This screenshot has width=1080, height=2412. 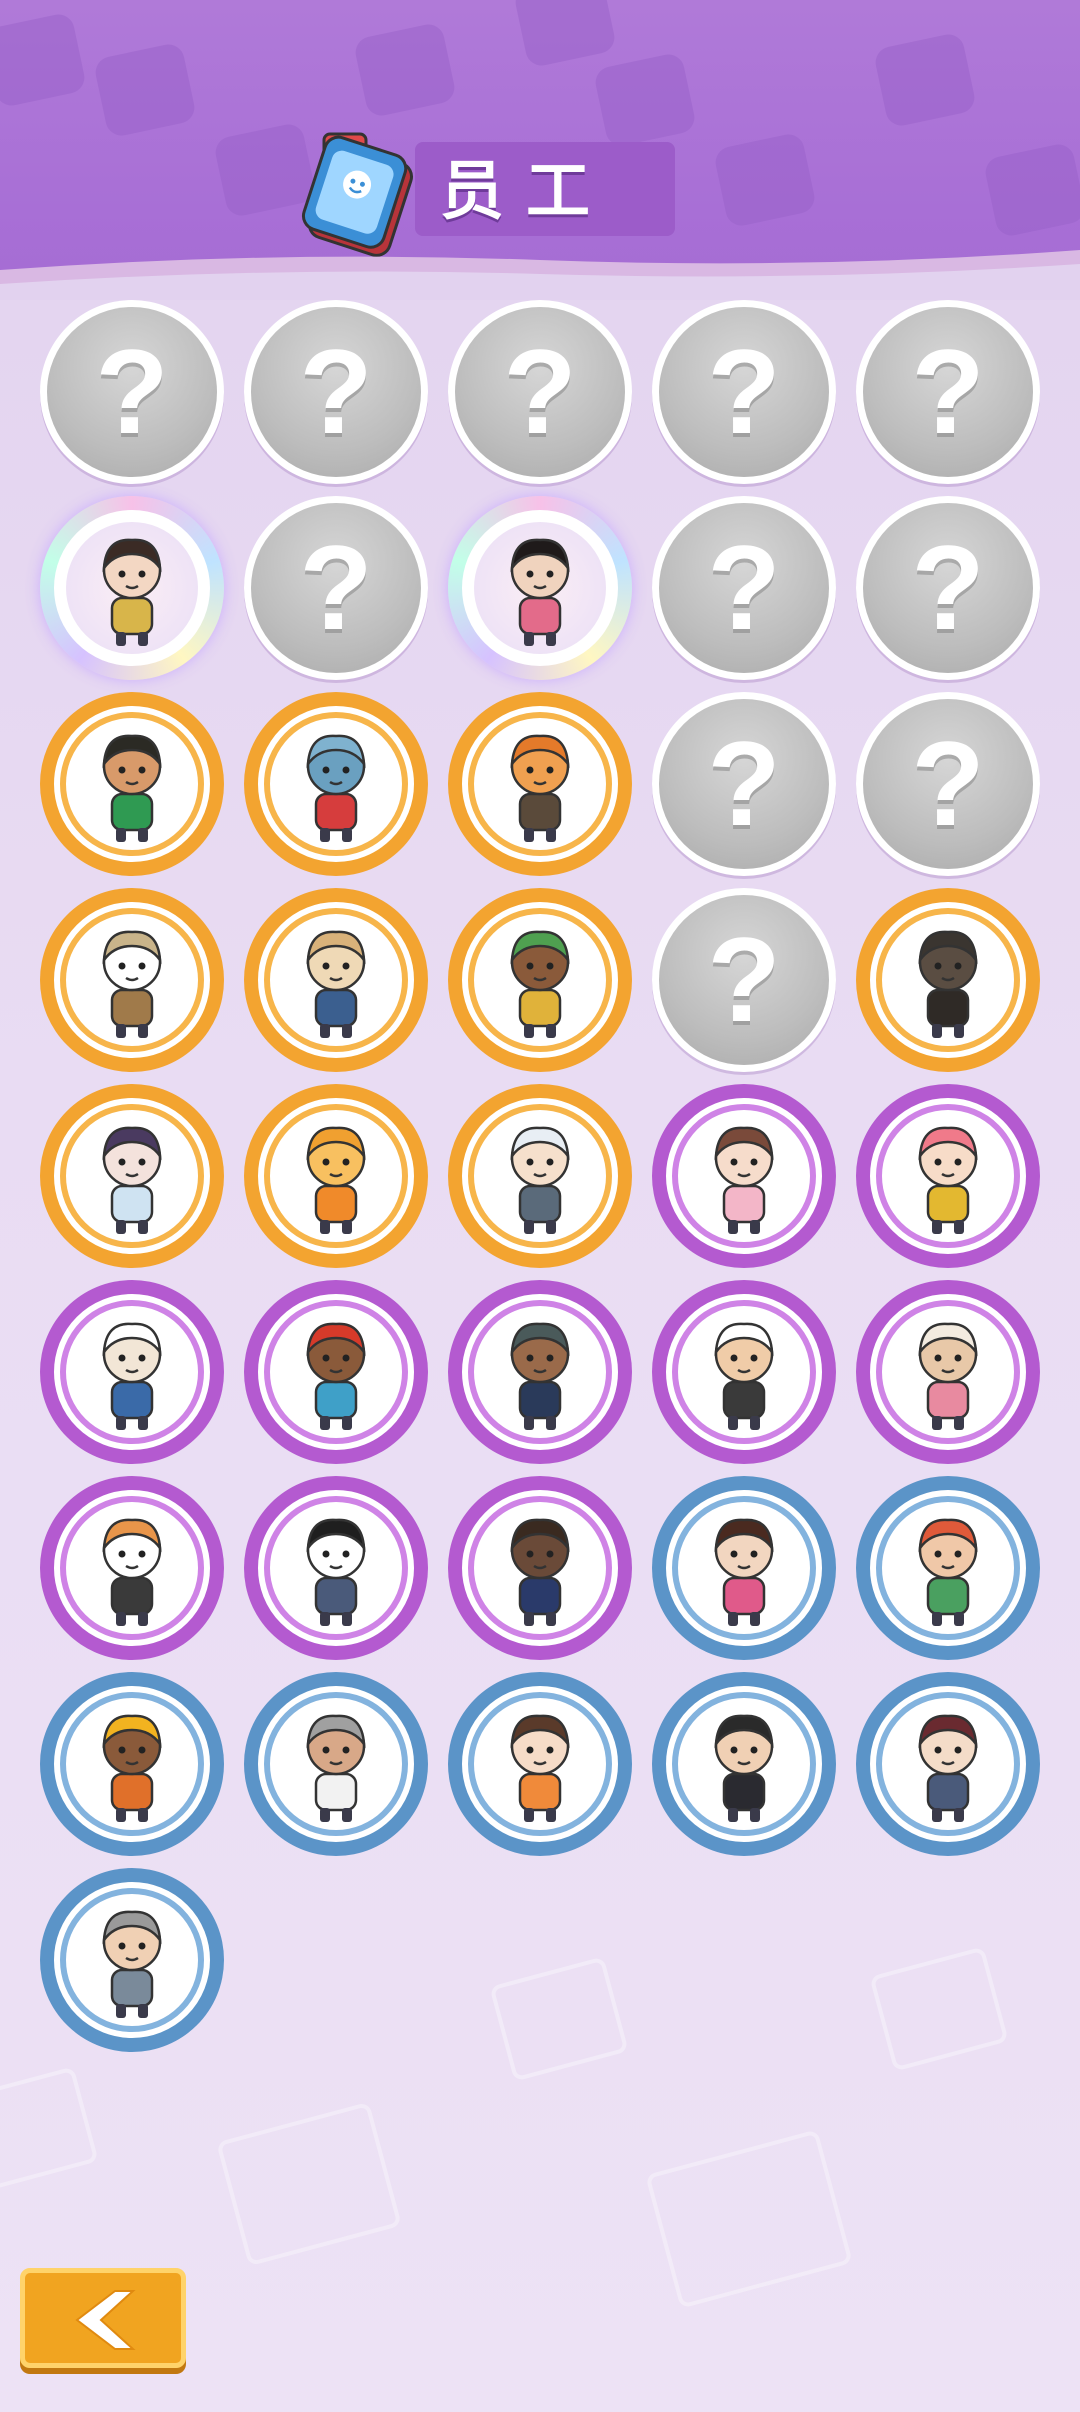 I want to click on header-wave, so click(x=540, y=275).